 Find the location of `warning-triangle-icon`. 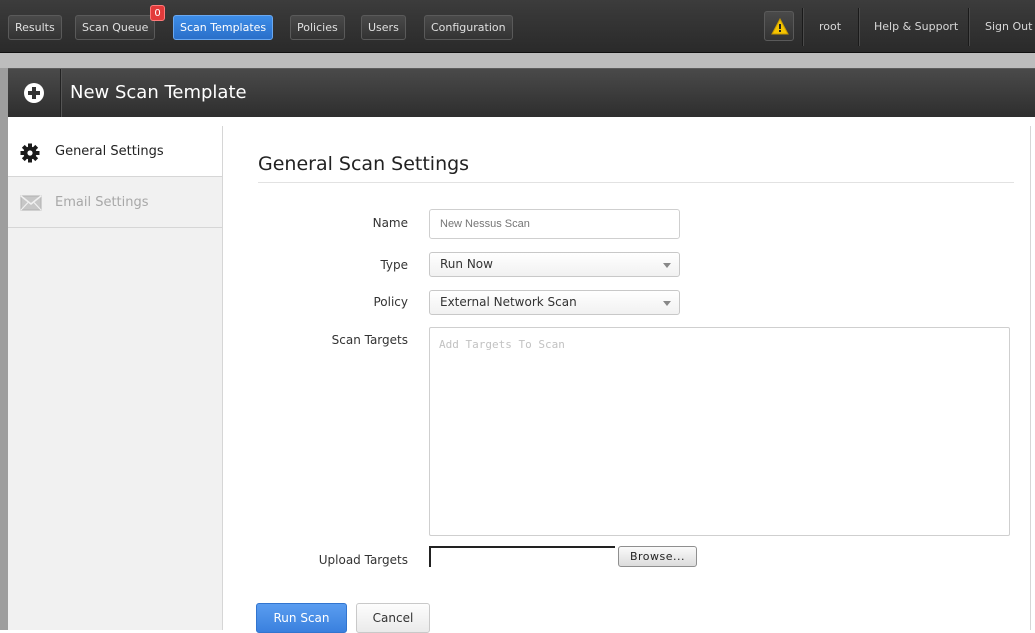

warning-triangle-icon is located at coordinates (780, 26).